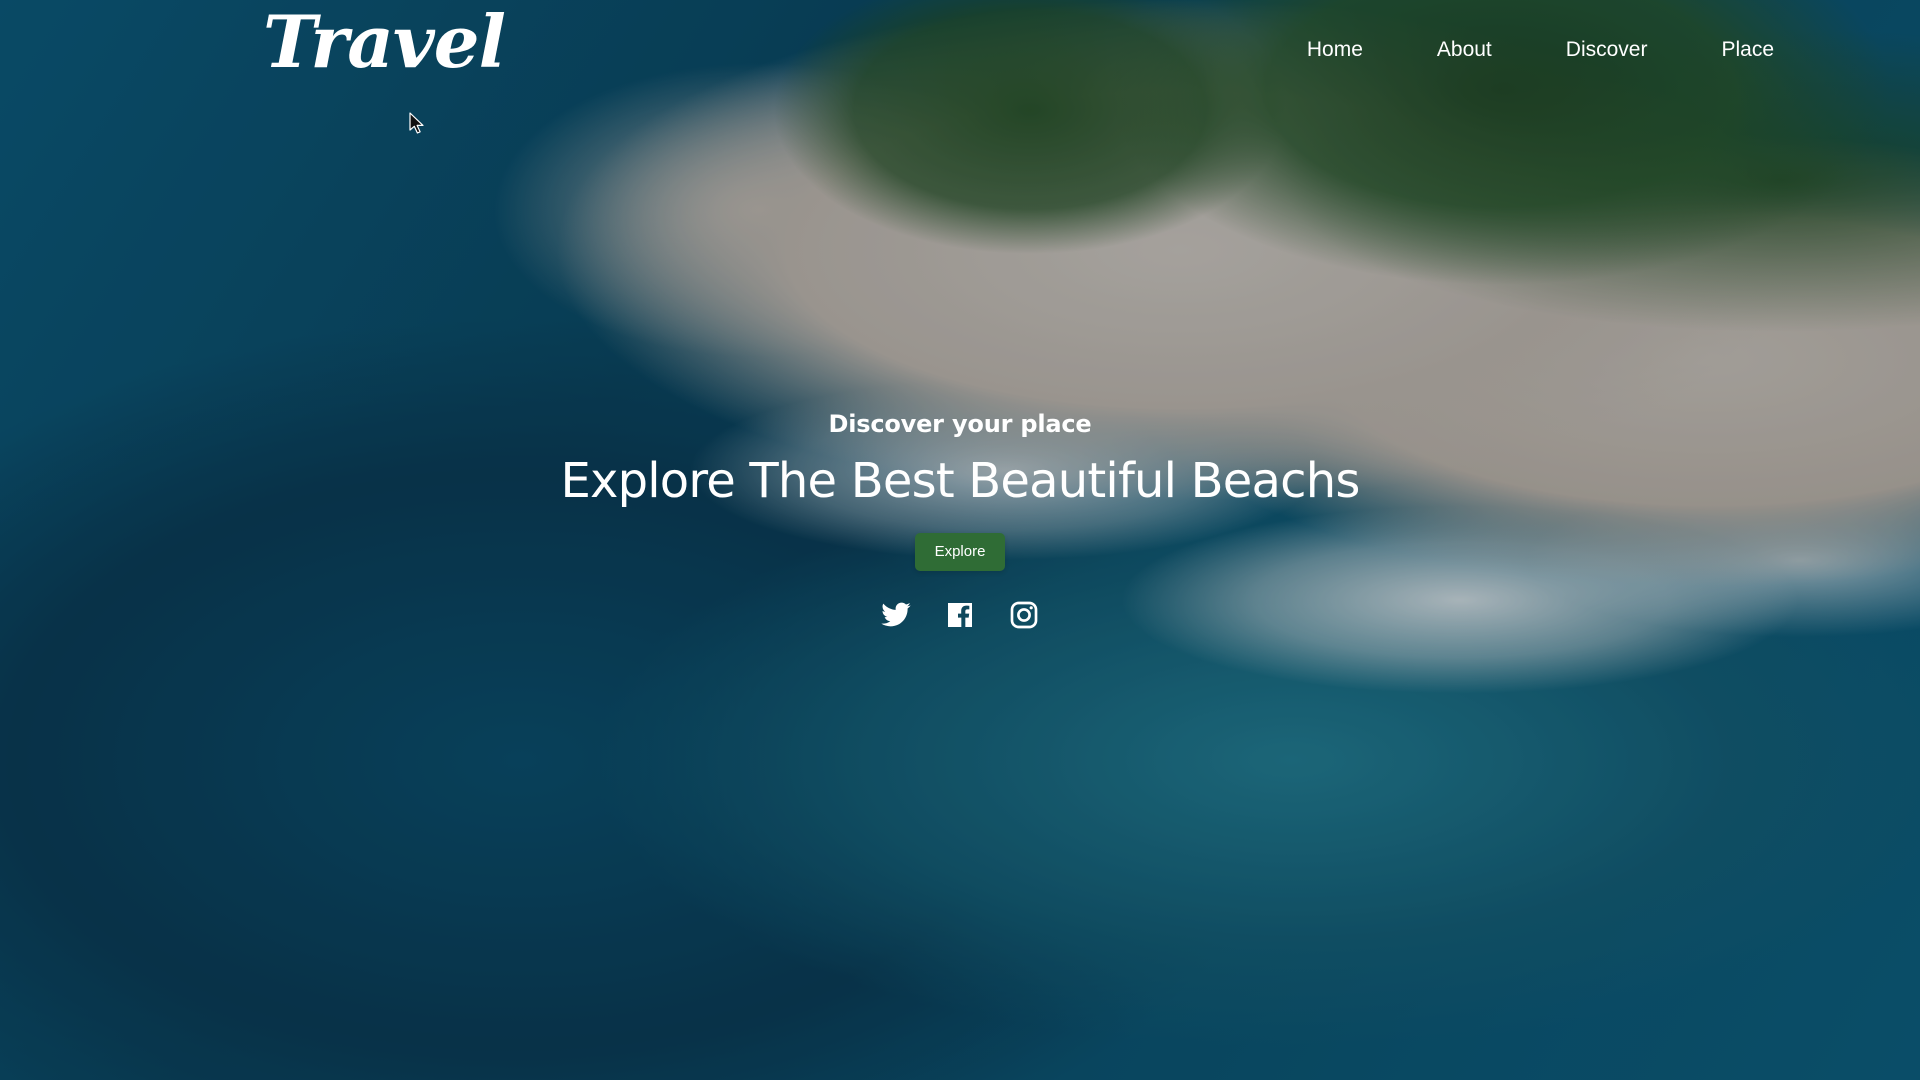  I want to click on nav-item-home: Home, so click(1335, 50).